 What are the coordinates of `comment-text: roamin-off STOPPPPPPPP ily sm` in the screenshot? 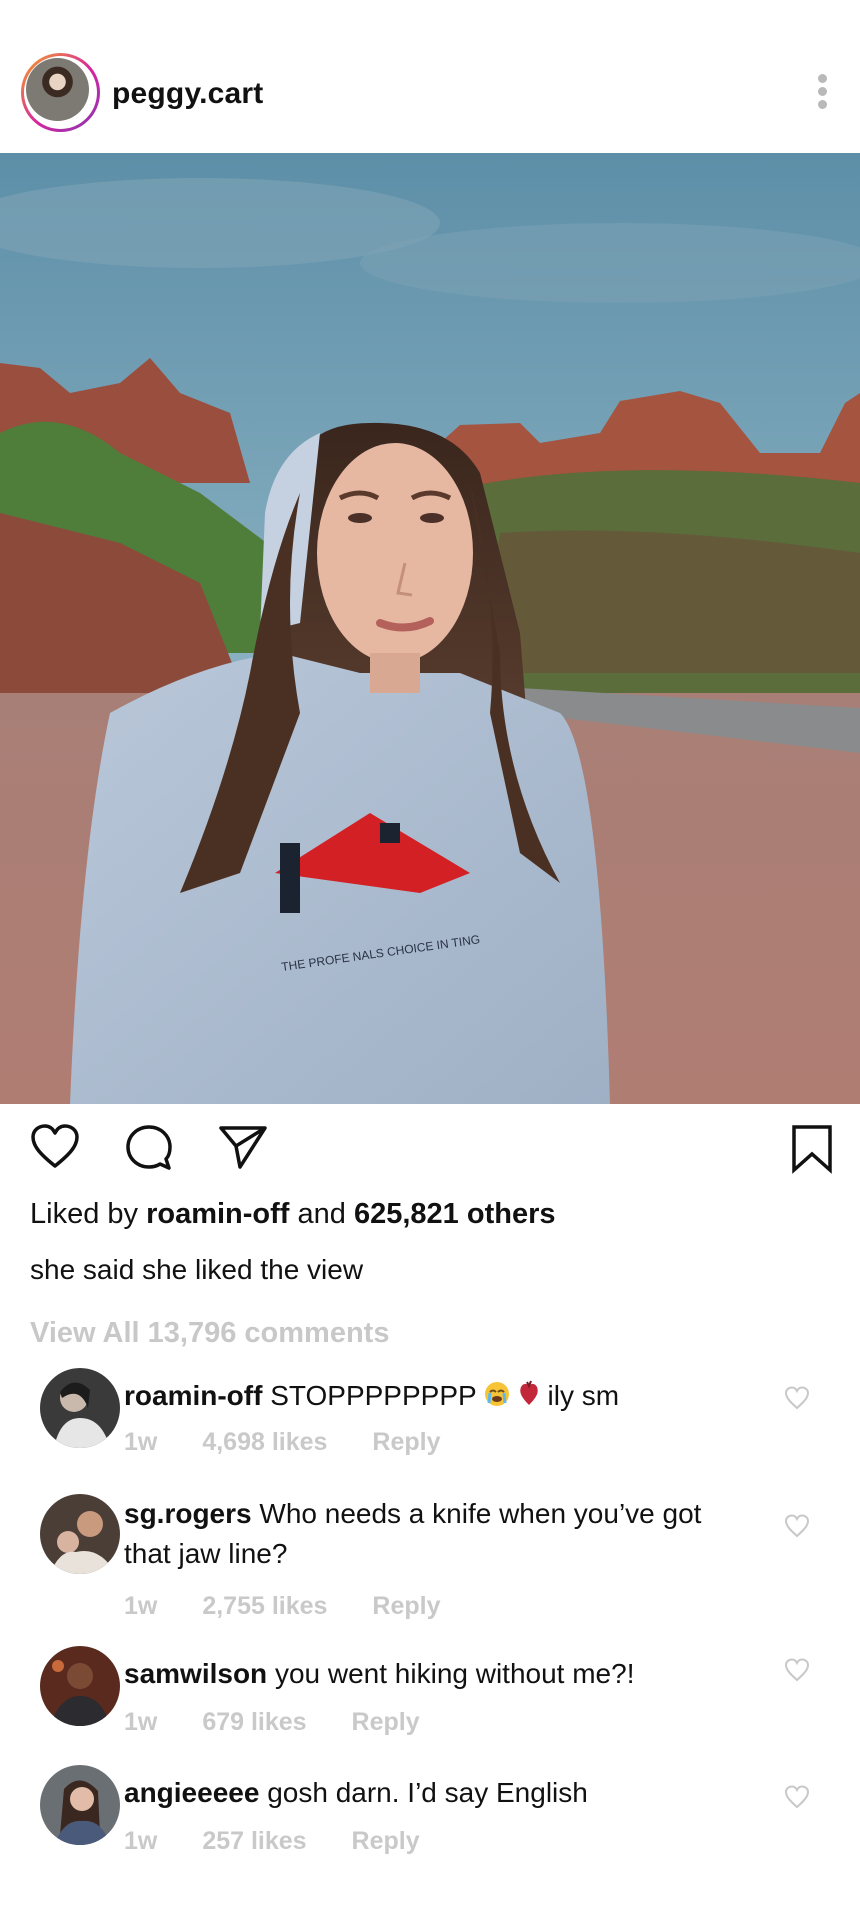 It's located at (434, 1397).